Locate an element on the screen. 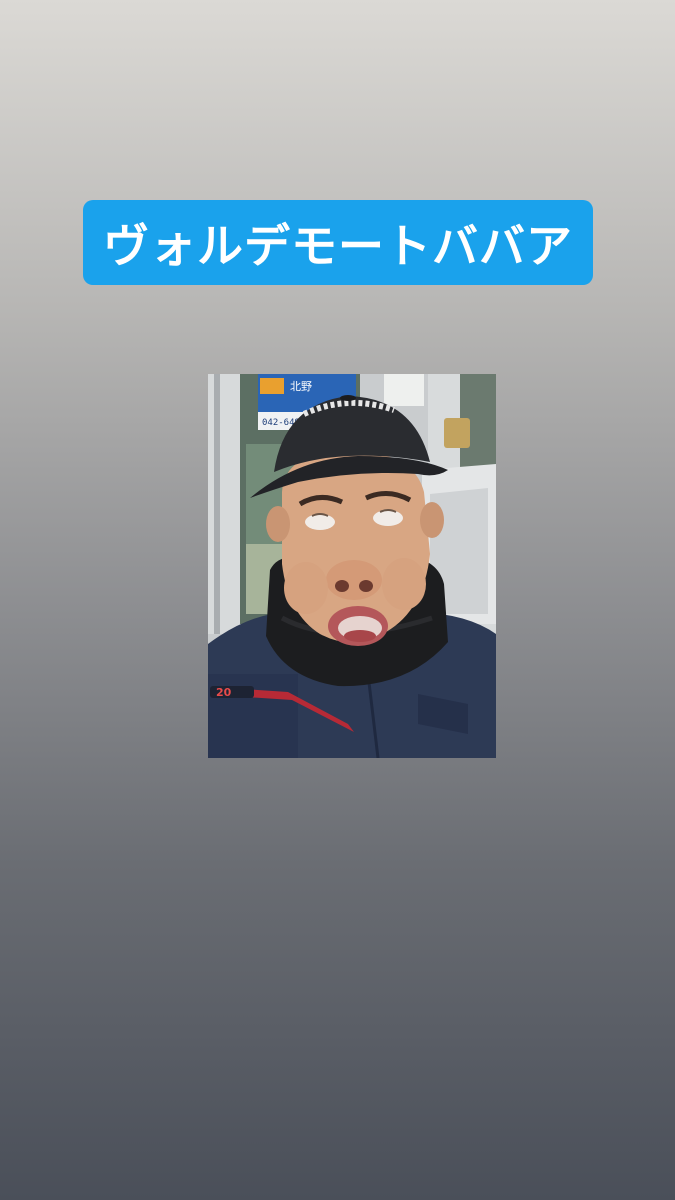 The width and height of the screenshot is (675, 1200). selfie-illustration: 北野 042-649 20 is located at coordinates (352, 566).